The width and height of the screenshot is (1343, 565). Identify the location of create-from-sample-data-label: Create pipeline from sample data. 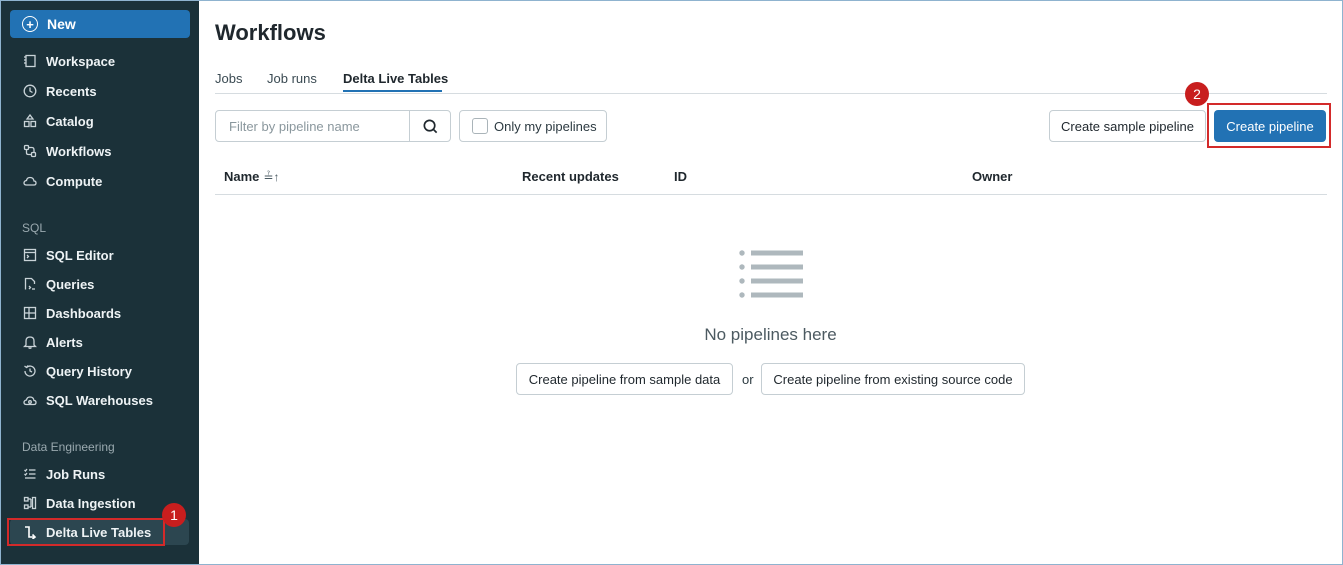
(624, 379).